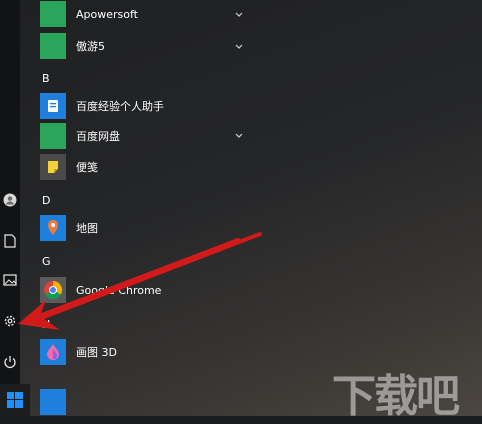 The image size is (482, 424). I want to click on annotation-arrows, so click(140, 281).